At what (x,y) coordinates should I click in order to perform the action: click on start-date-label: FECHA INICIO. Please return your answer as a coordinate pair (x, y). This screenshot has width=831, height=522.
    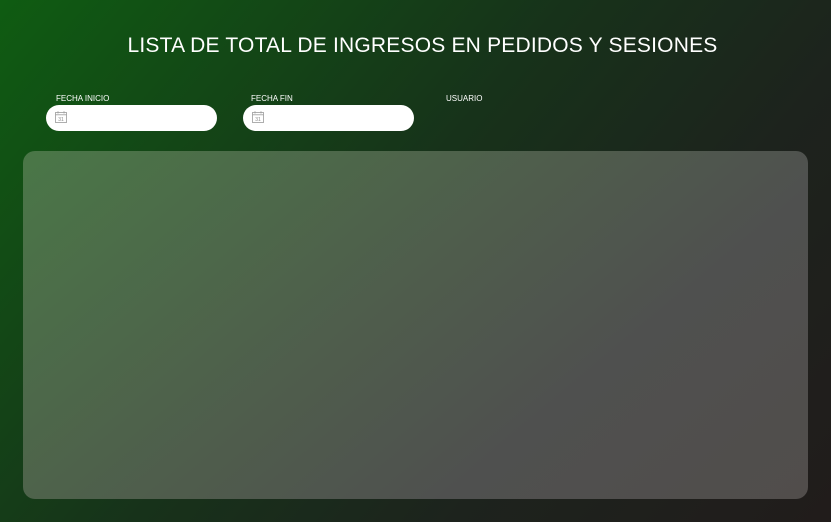
    Looking at the image, I should click on (83, 98).